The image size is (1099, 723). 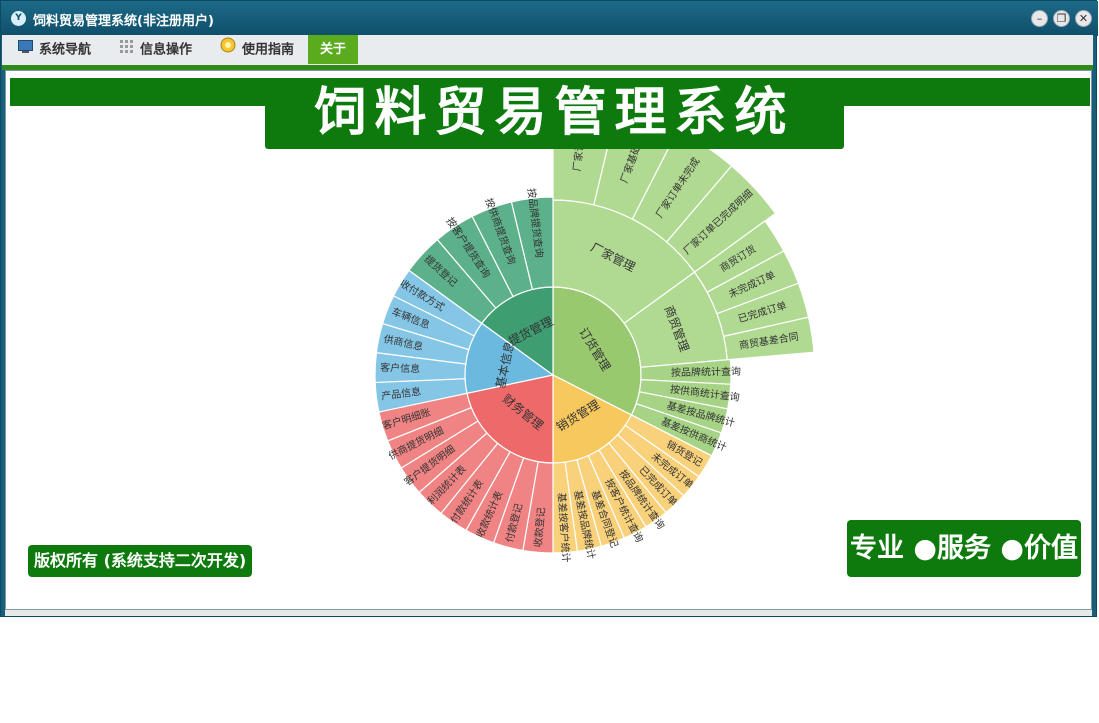 What do you see at coordinates (964, 548) in the screenshot?
I see `slogan-badge: 专业 ●服务 ●价值` at bounding box center [964, 548].